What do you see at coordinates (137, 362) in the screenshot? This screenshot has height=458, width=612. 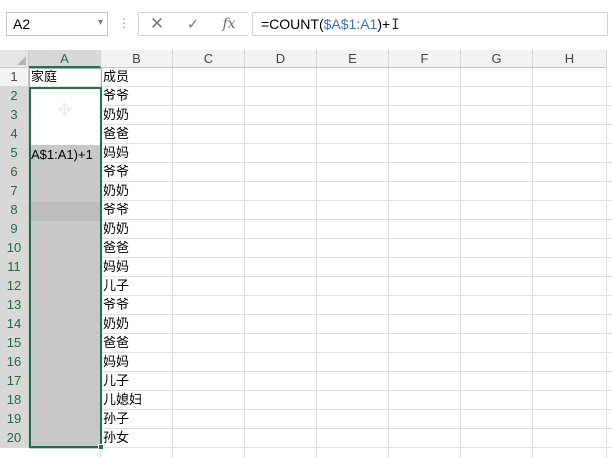 I see `cell-b16: 妈妈` at bounding box center [137, 362].